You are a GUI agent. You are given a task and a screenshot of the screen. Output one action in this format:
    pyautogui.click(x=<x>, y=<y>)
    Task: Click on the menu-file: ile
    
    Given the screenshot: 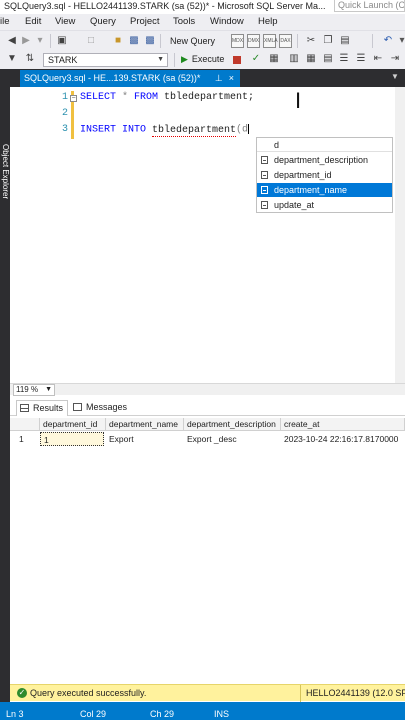 What is the action you would take?
    pyautogui.click(x=5, y=21)
    